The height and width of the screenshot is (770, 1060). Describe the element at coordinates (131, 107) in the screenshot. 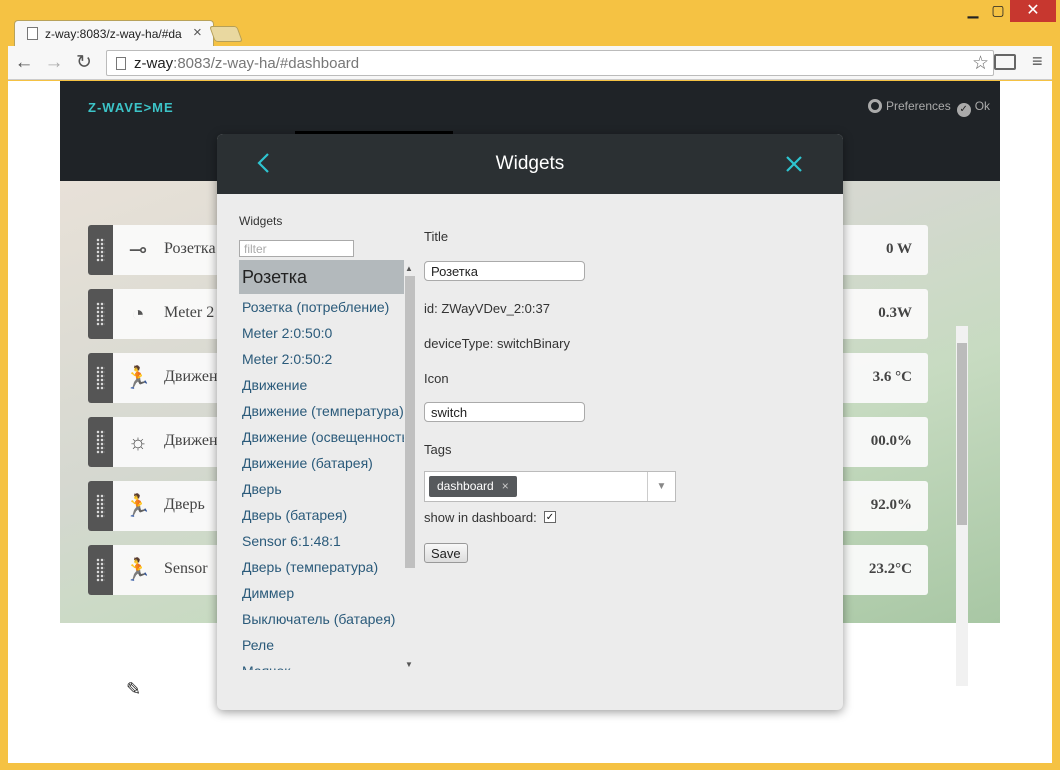

I see `zwave-logo: Z-WAVE>ME` at that location.